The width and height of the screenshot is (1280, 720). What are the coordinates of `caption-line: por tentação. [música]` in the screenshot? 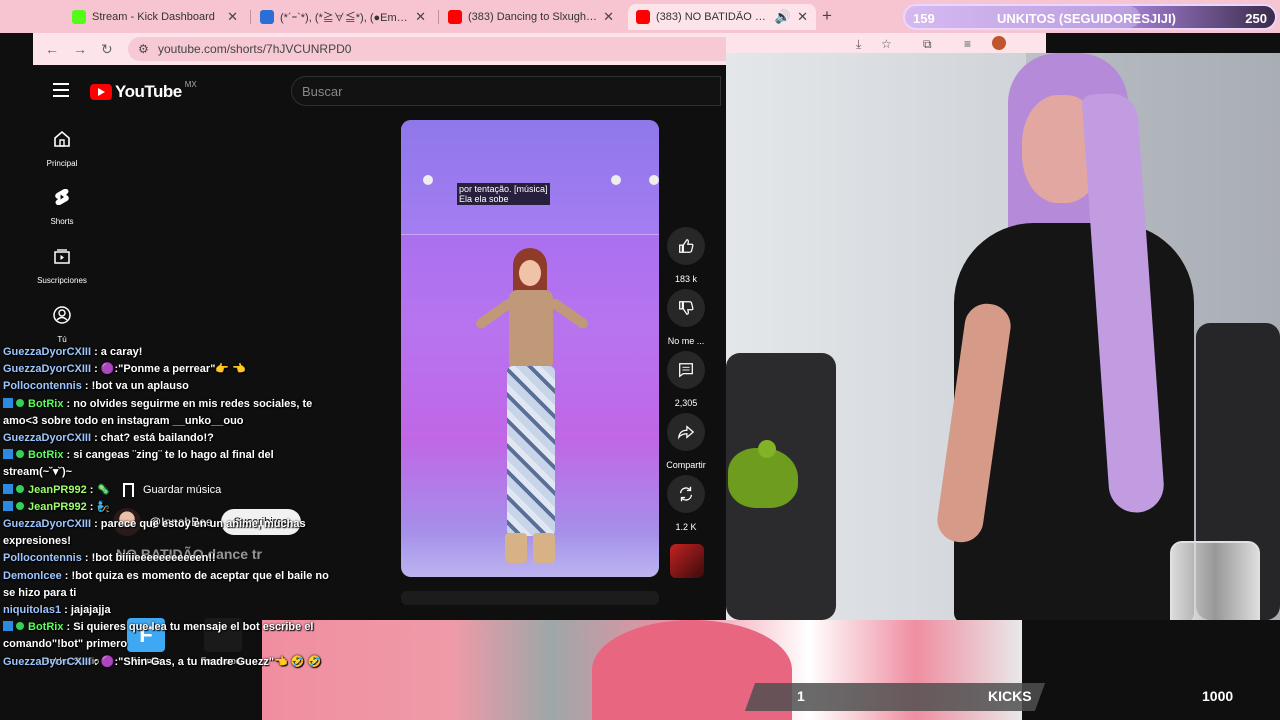 It's located at (503, 189).